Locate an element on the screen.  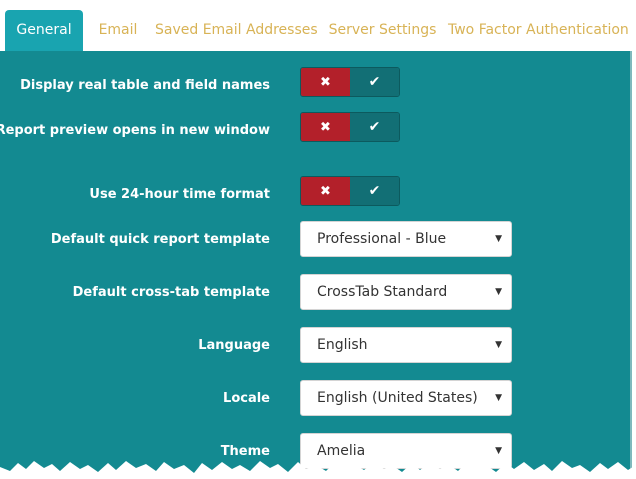
tab-email: Email is located at coordinates (118, 30).